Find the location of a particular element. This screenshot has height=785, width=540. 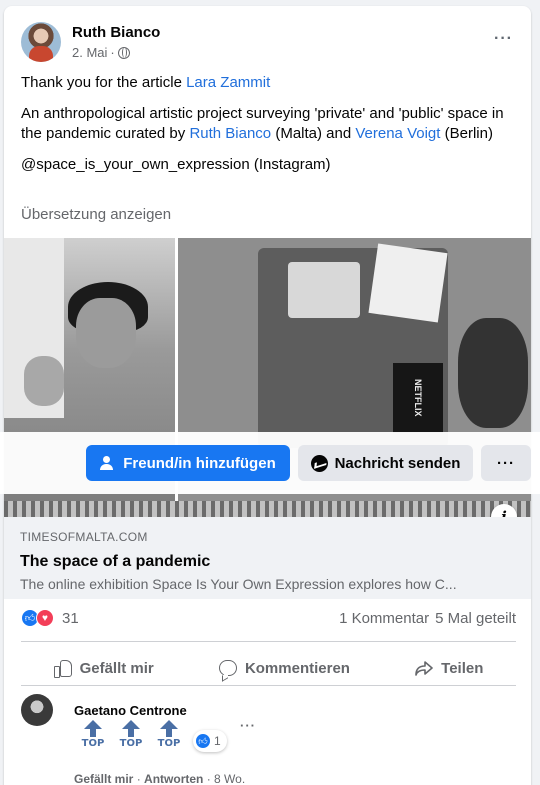

photo-hand is located at coordinates (44, 381).